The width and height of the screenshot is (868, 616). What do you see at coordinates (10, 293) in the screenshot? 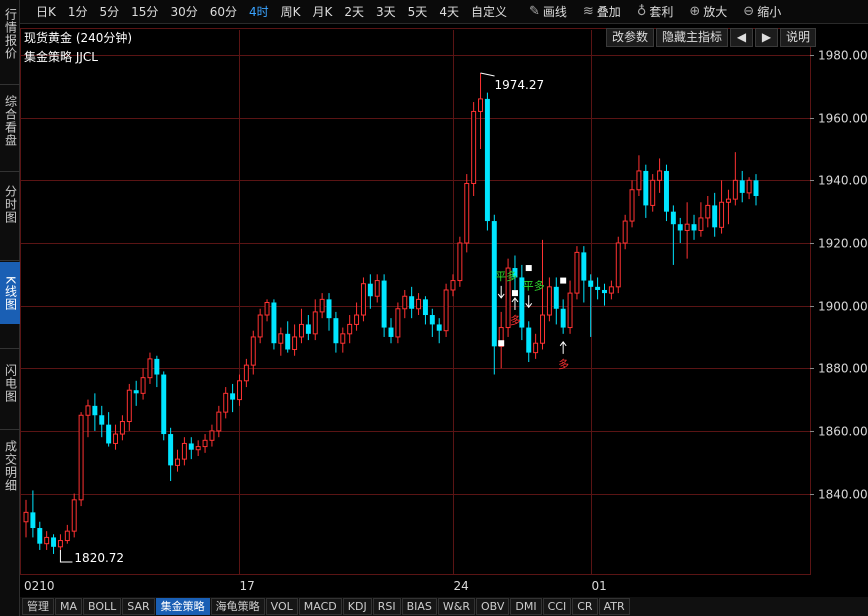
I see `nav-item-3: K线图` at bounding box center [10, 293].